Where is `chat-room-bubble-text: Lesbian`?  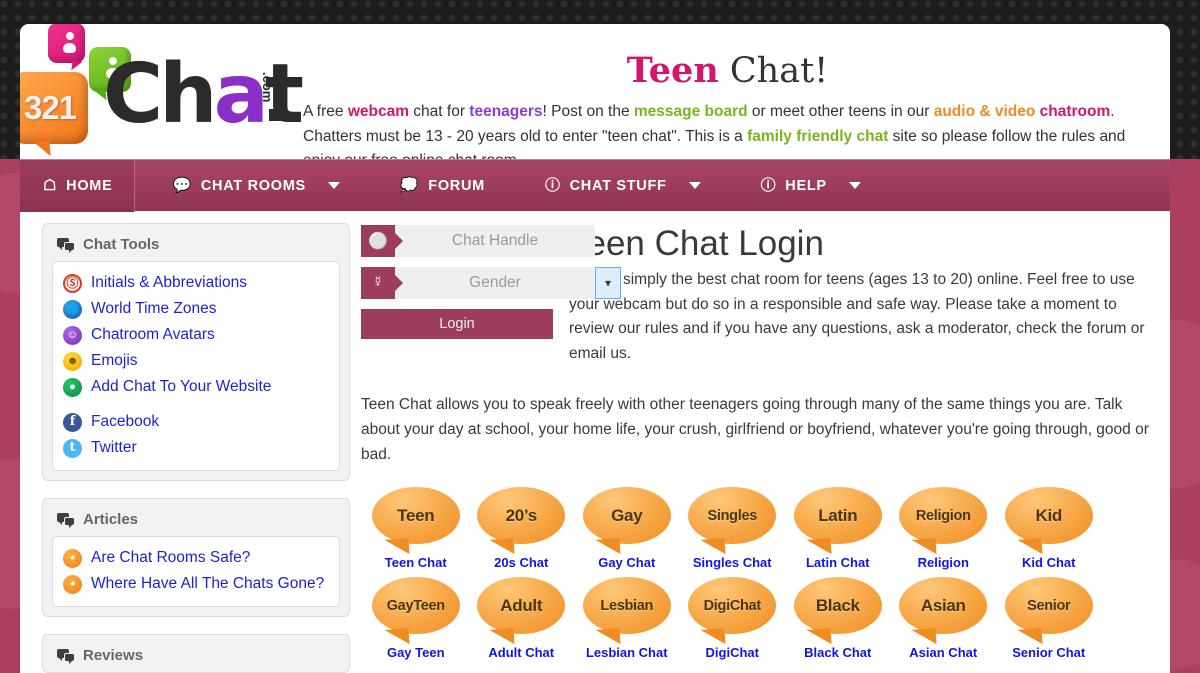 chat-room-bubble-text: Lesbian is located at coordinates (627, 605).